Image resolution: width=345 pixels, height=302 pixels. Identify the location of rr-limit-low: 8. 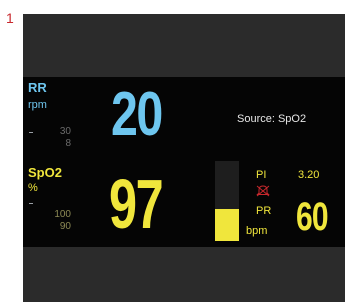
(68, 143).